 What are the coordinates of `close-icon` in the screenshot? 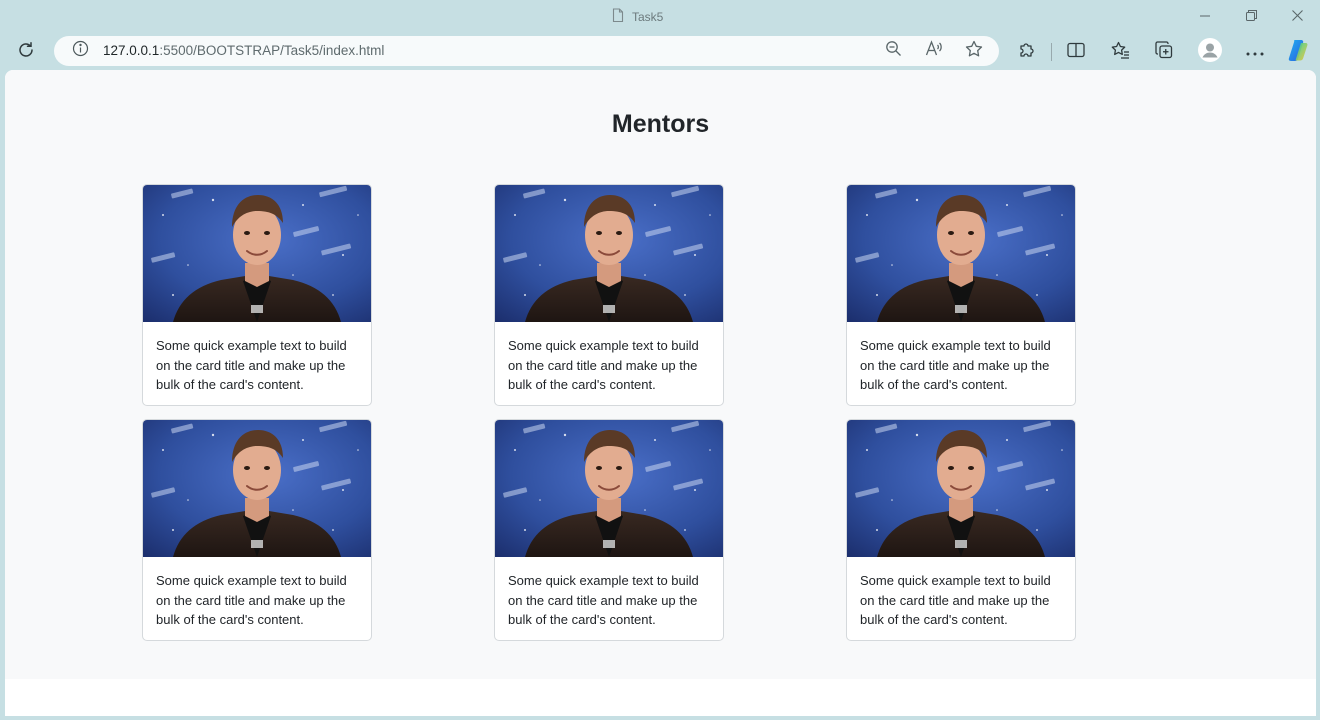 It's located at (1297, 17).